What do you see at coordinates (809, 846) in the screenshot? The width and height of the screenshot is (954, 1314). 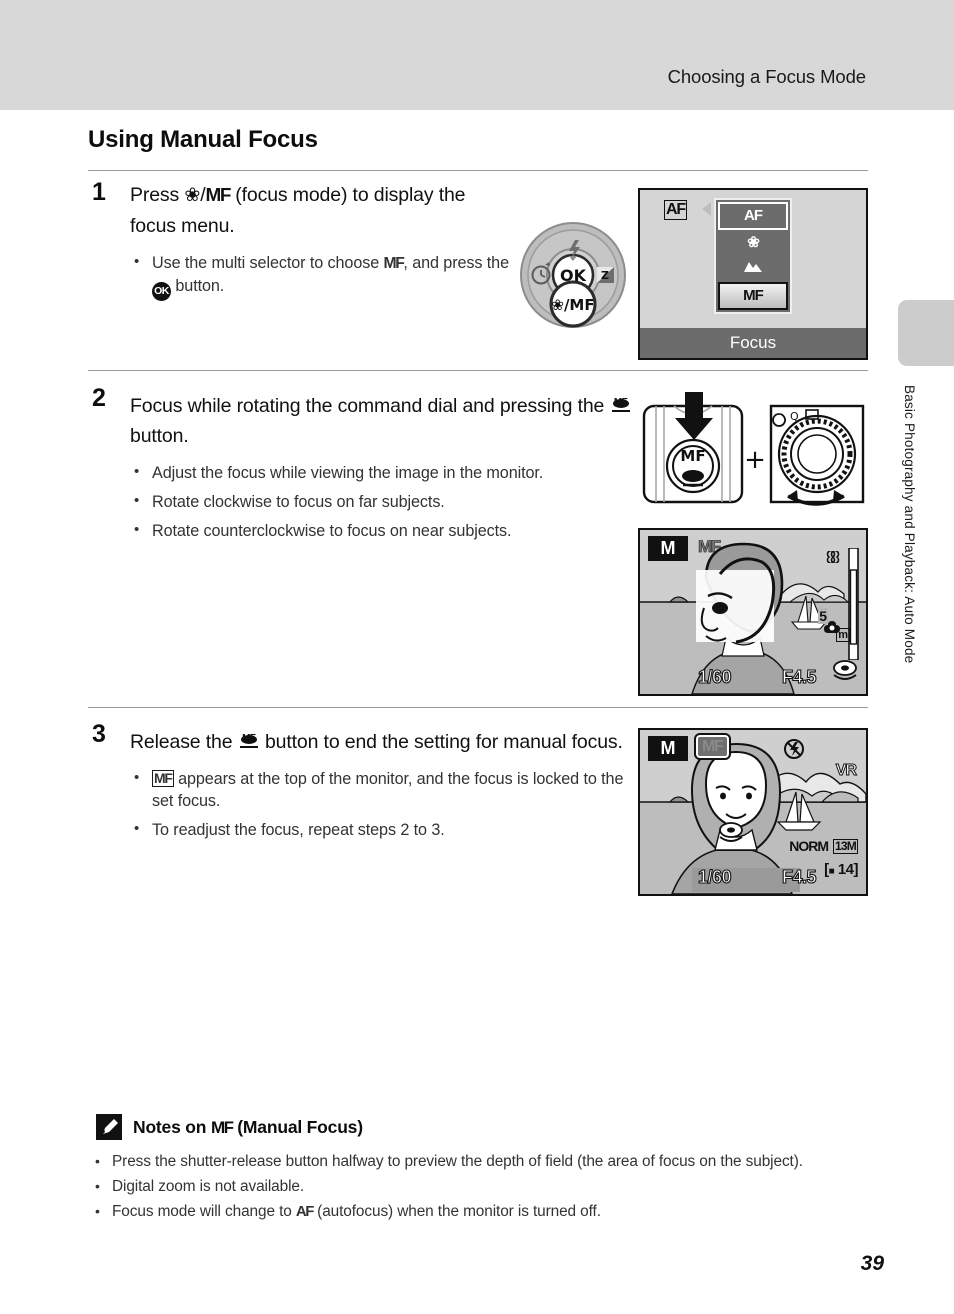 I see `image-quality-label: NORM` at bounding box center [809, 846].